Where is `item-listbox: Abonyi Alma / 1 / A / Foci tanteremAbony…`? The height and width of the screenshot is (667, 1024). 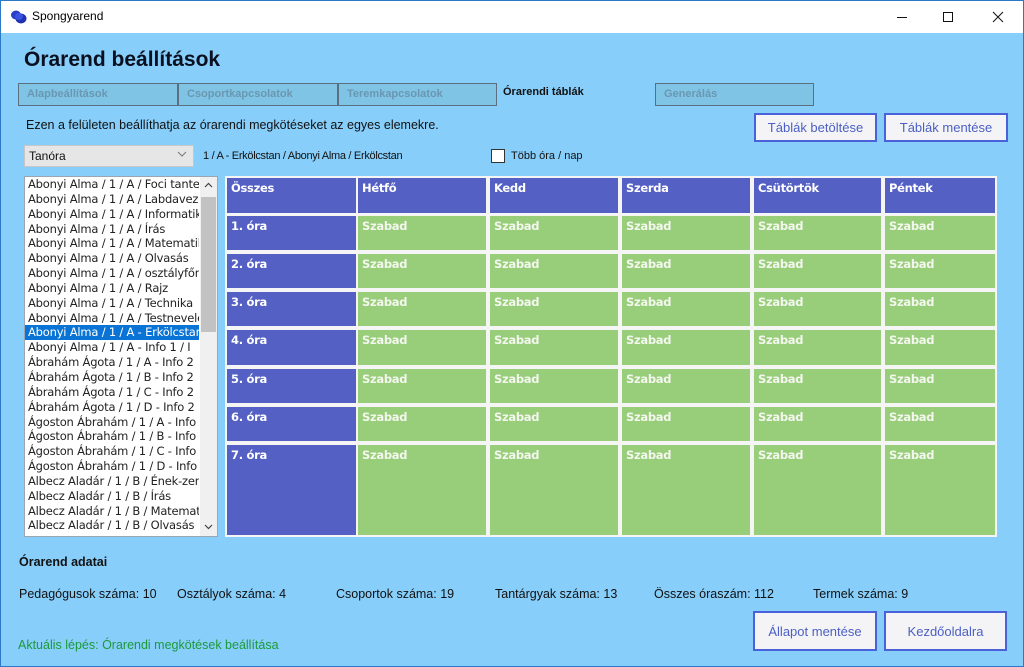
item-listbox: Abonyi Alma / 1 / A / Foci tanteremAbony… is located at coordinates (121, 356).